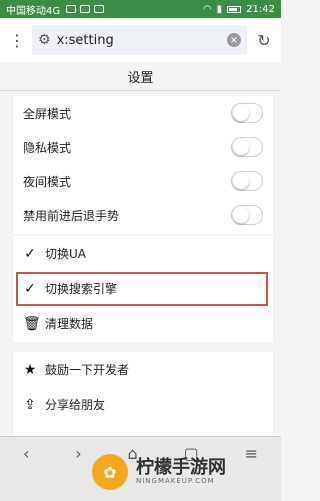 The width and height of the screenshot is (320, 501). Describe the element at coordinates (247, 147) in the screenshot. I see `privacy-toggle` at that location.